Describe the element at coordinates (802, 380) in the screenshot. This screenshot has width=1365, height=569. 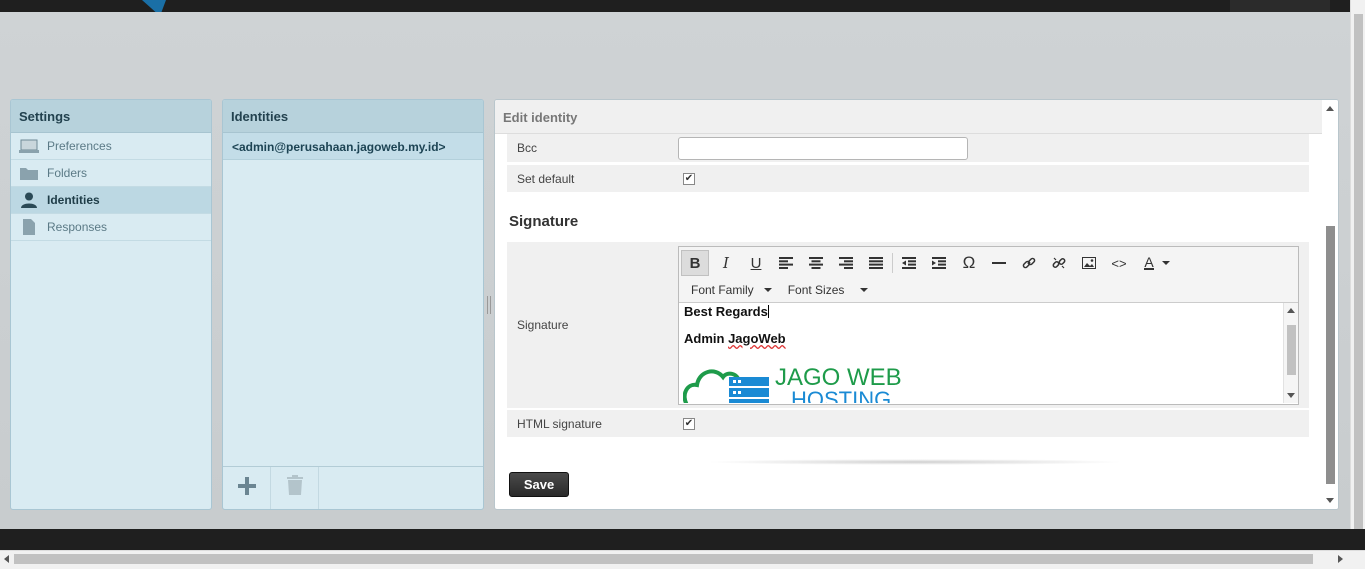
I see `jagoweb-logo: JAGO WEB HOSTING` at that location.